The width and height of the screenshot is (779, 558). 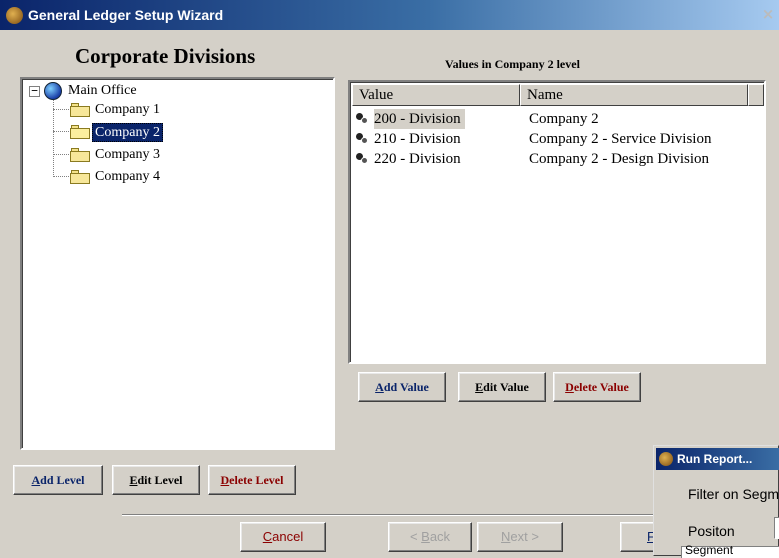 What do you see at coordinates (620, 139) in the screenshot?
I see `cell-name: Company 2 - Service Division` at bounding box center [620, 139].